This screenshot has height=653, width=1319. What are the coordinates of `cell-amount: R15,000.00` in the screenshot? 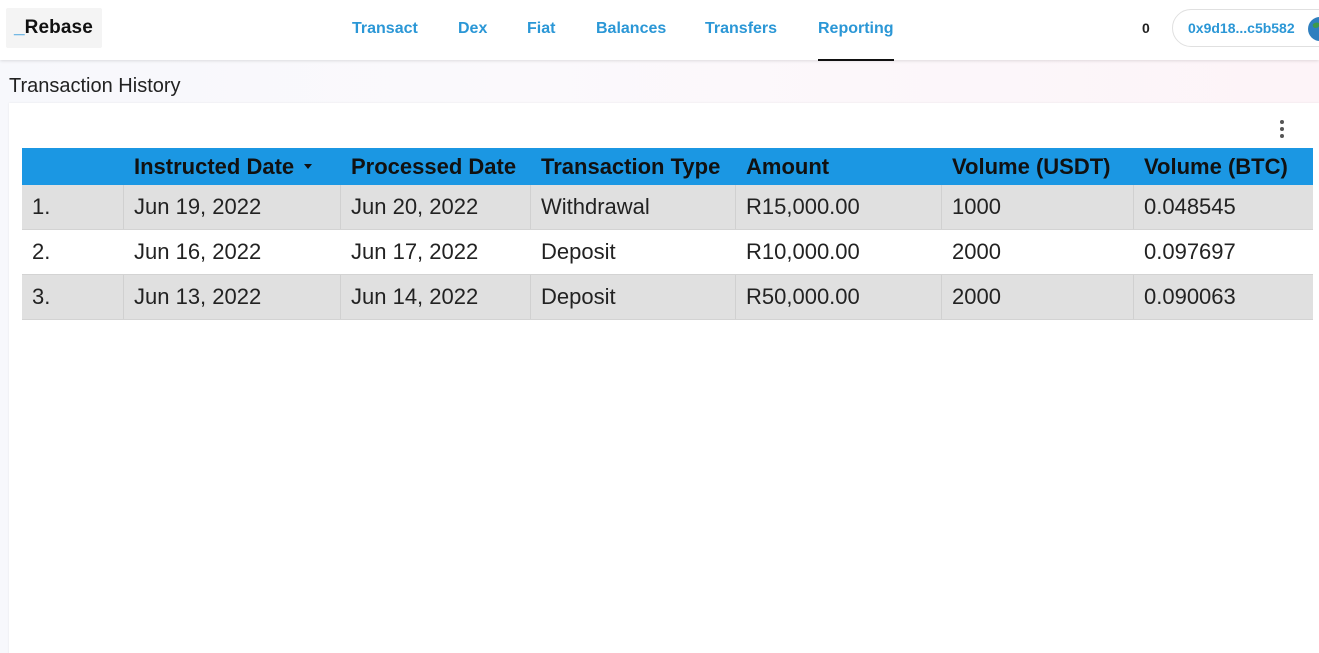 It's located at (803, 206).